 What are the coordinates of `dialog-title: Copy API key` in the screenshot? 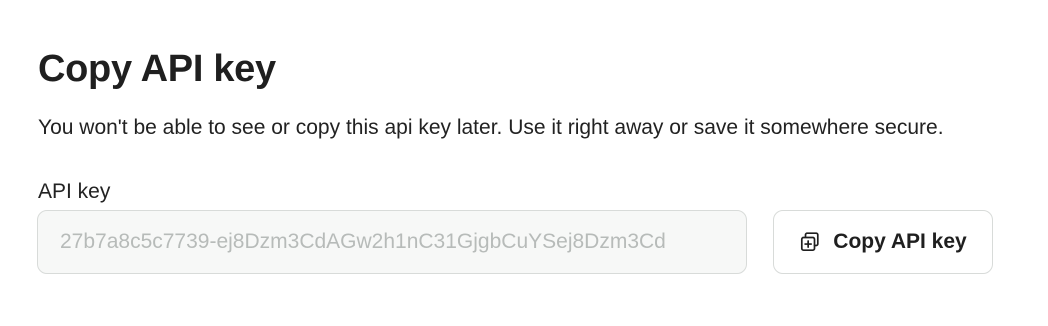 It's located at (157, 69).